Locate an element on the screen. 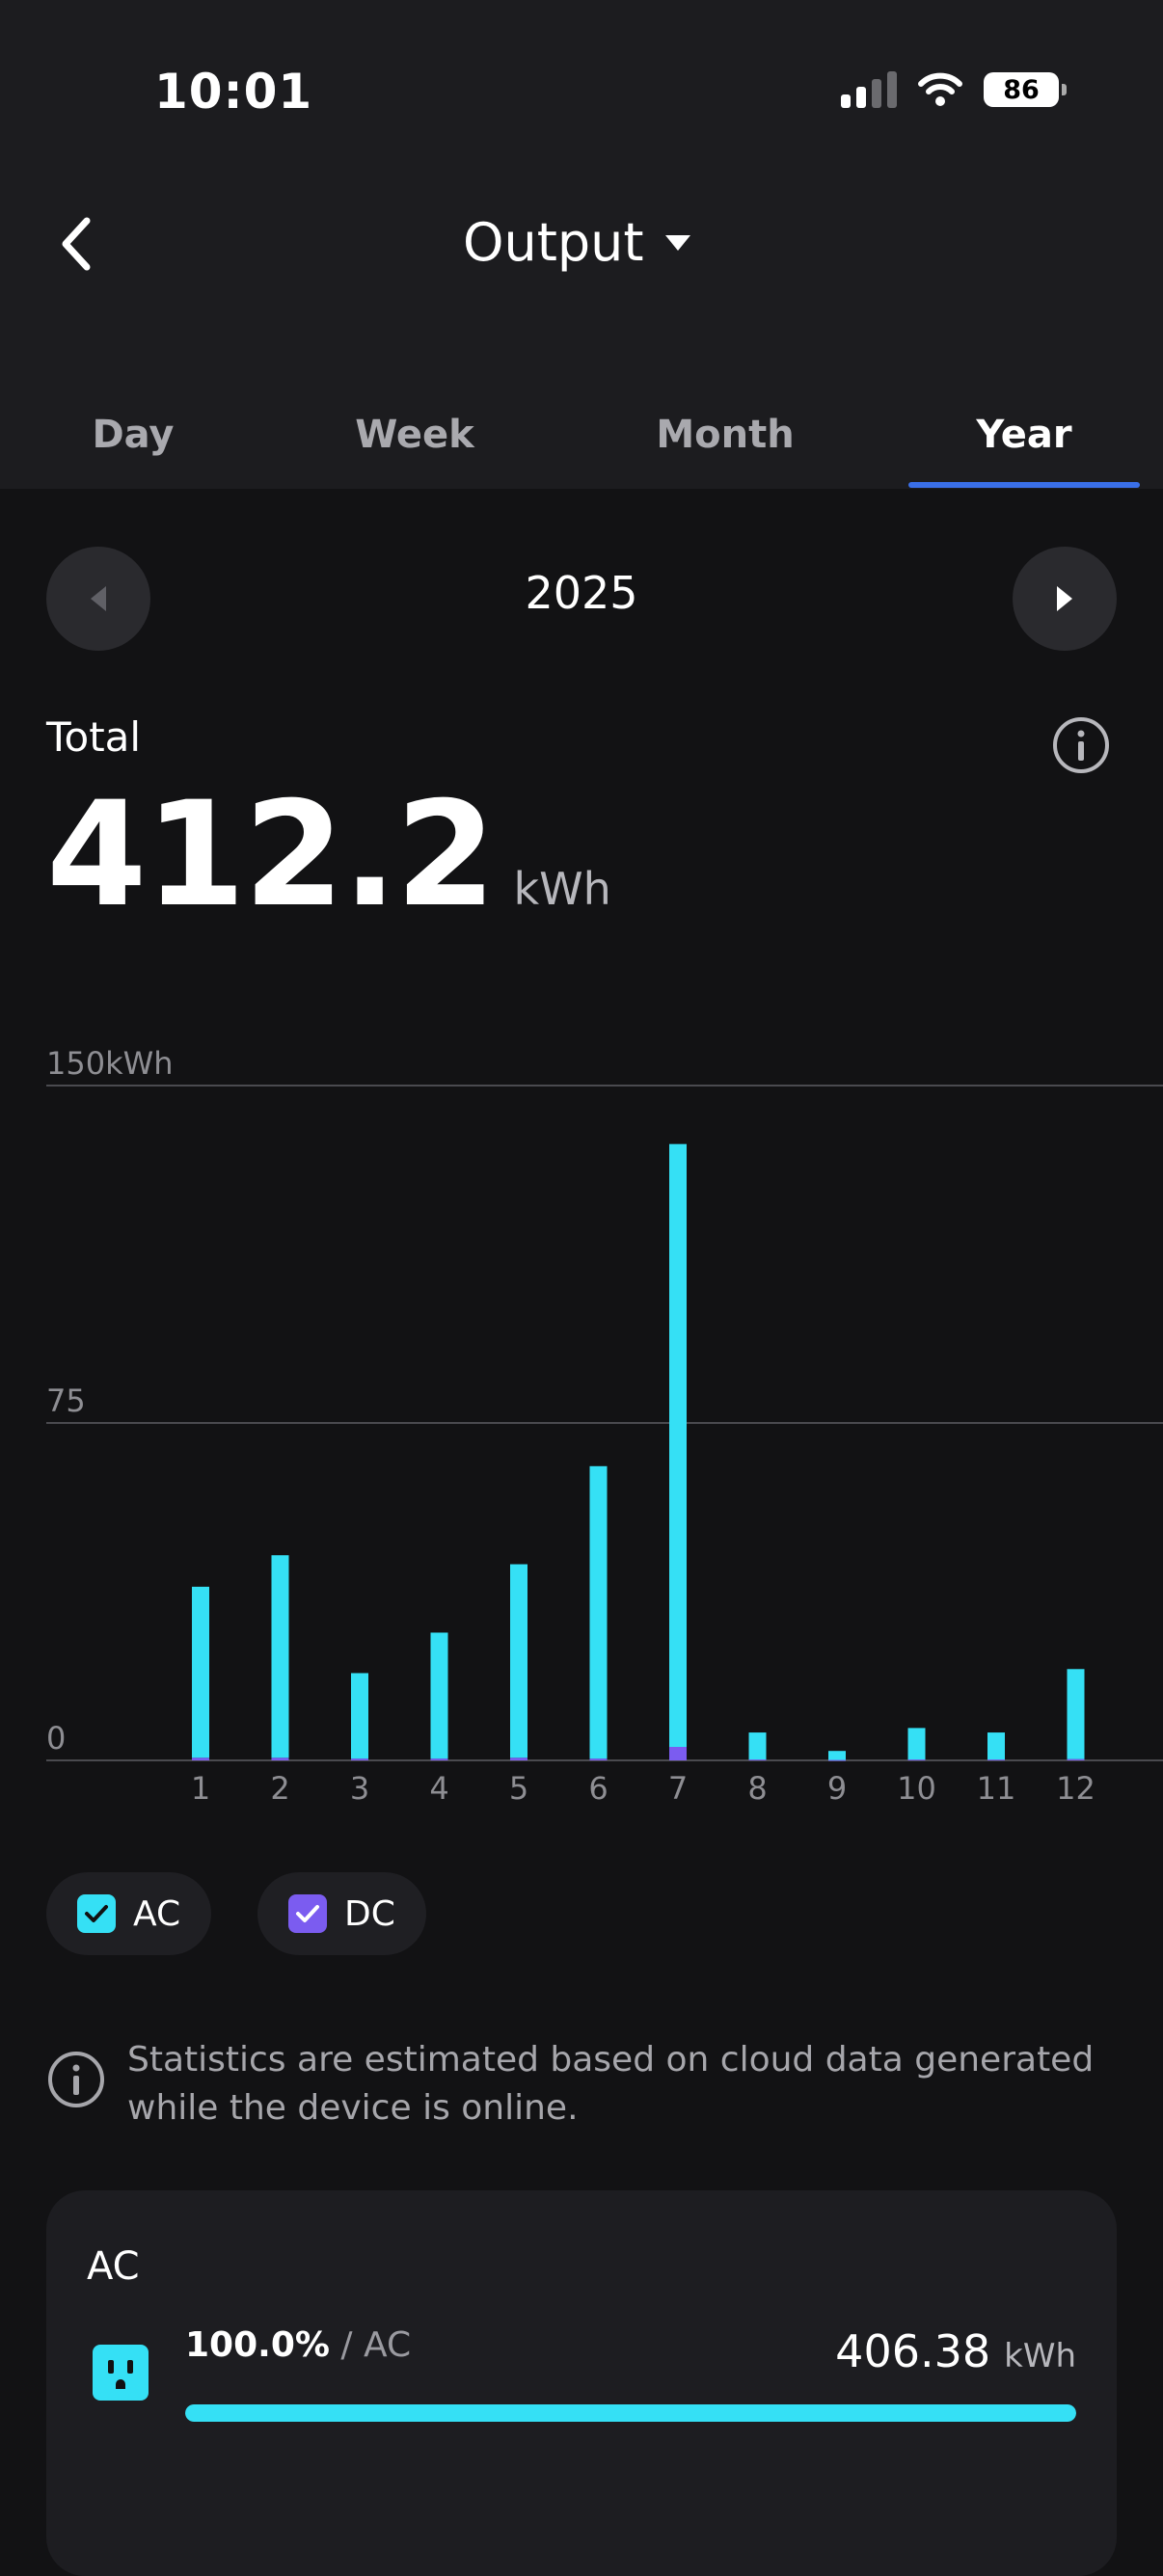  x-tick-label: 3 is located at coordinates (359, 1788).